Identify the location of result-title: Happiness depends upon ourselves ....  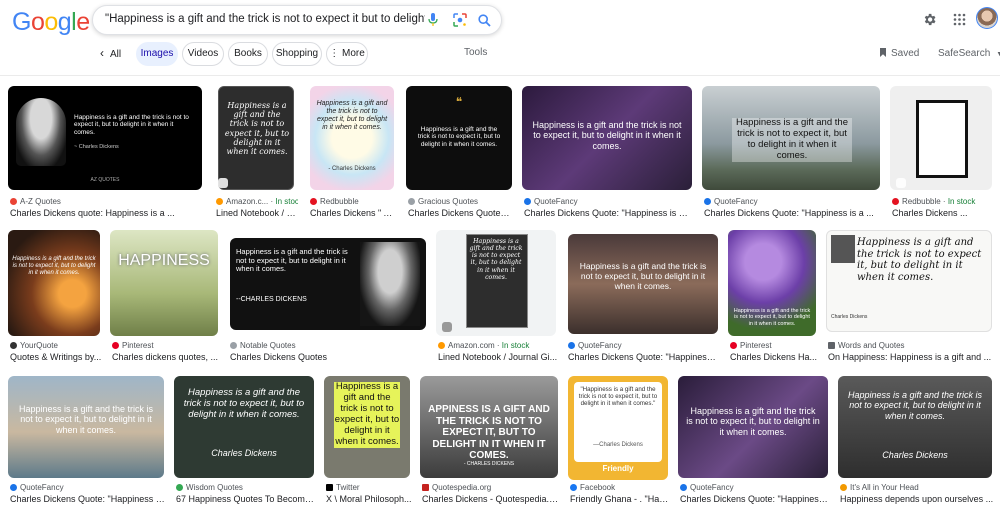
(917, 499).